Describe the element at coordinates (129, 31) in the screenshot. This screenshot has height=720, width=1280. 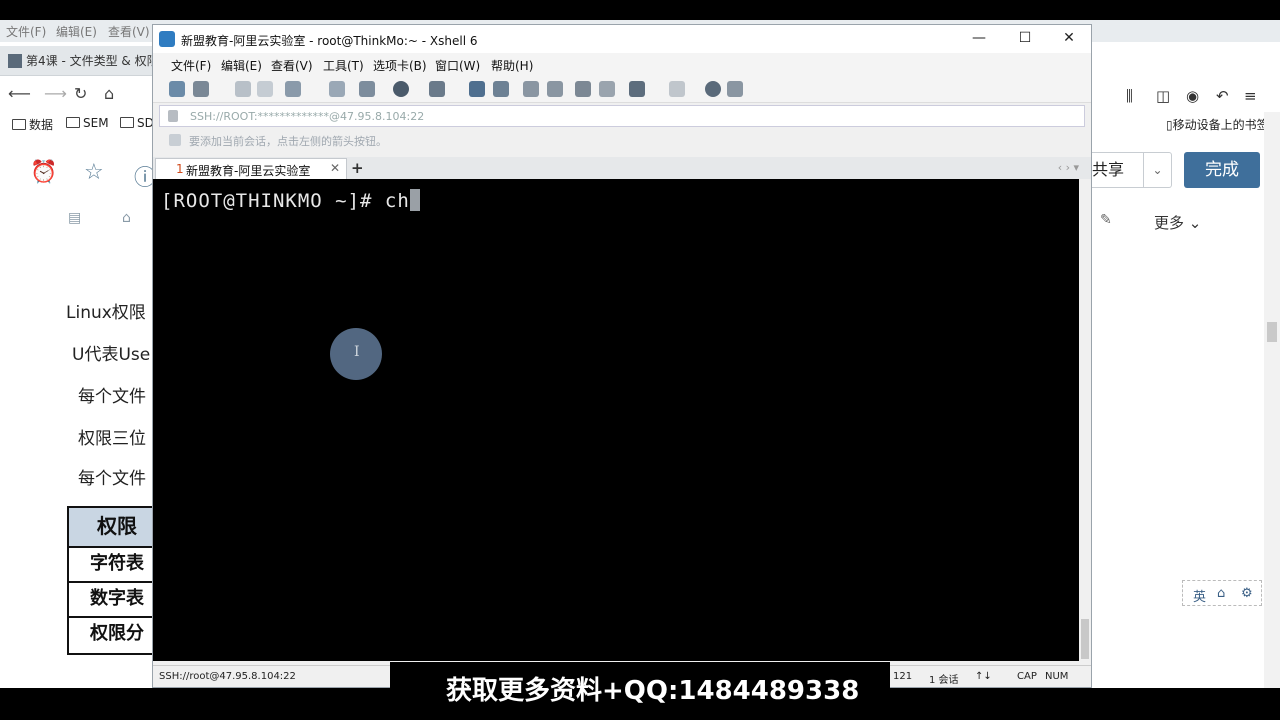
I see `browser-menu-view: 查看(V)` at that location.